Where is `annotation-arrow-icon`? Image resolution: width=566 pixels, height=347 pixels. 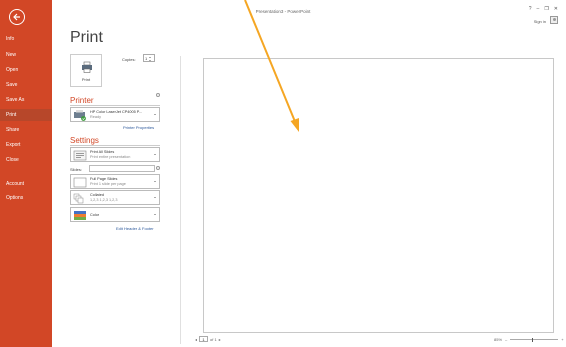
annotation-arrow-icon is located at coordinates (271, 66).